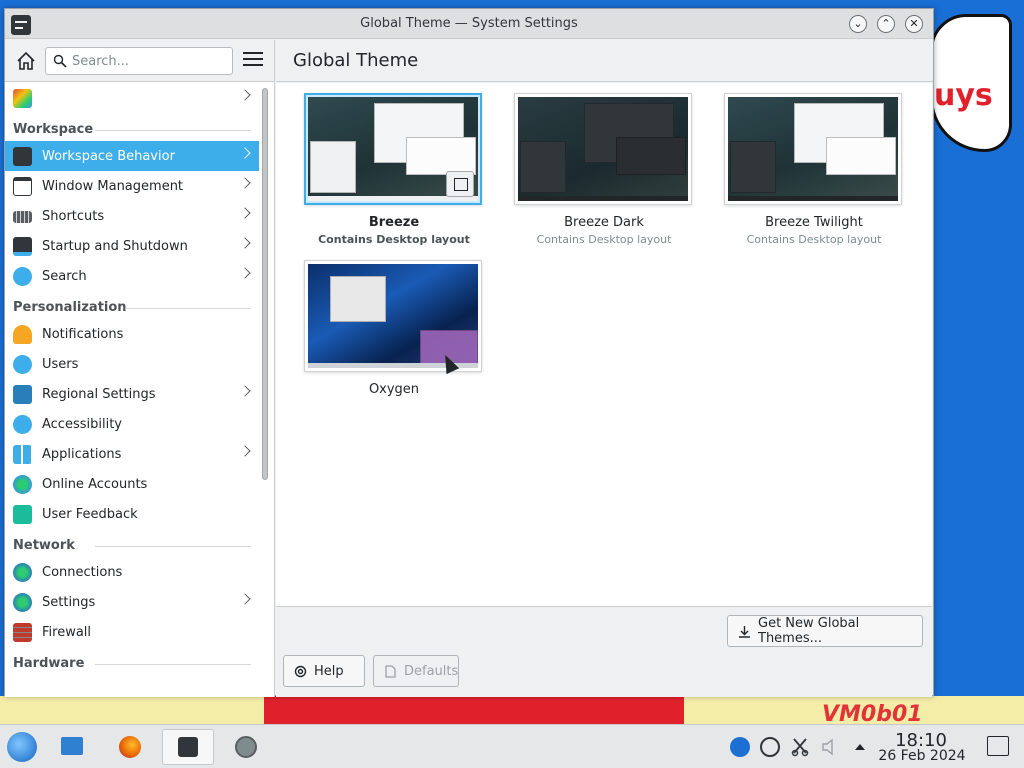 The image size is (1024, 768). I want to click on sidebar-item-label: Accessibility, so click(82, 424).